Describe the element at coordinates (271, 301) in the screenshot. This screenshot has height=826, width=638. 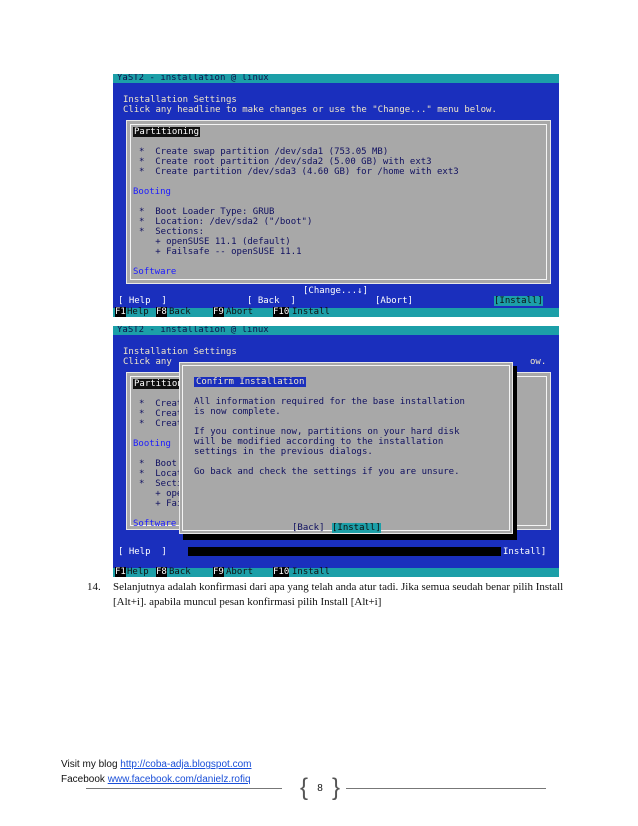
I see `back-button: [ Back ]` at that location.